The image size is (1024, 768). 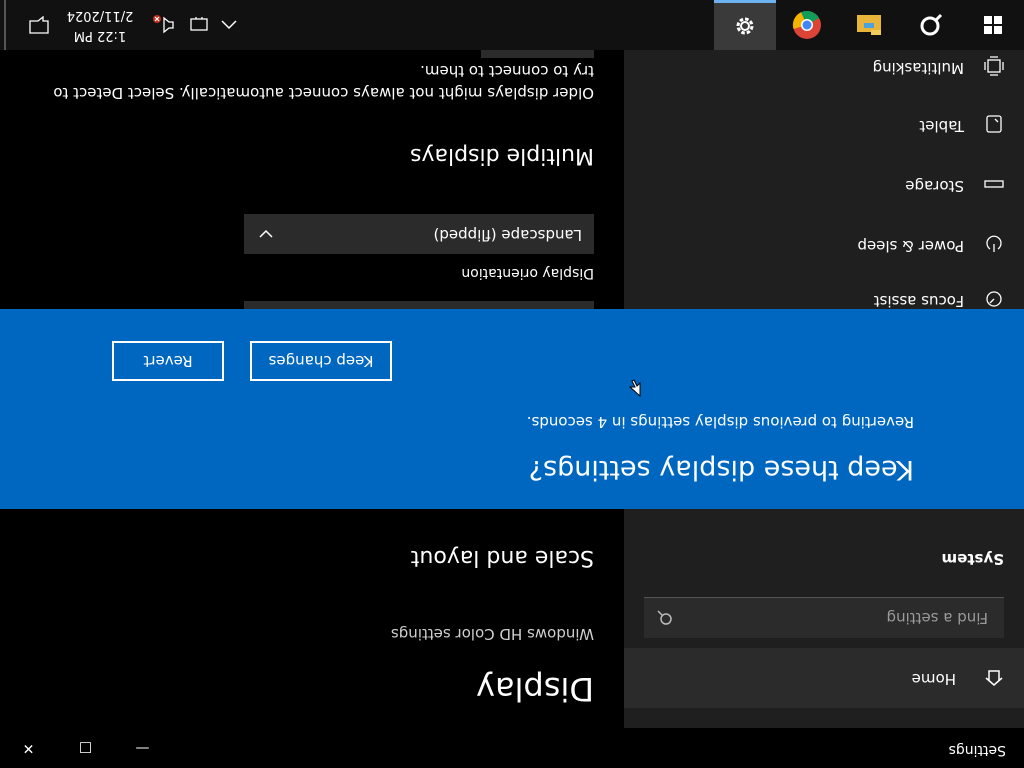 I want to click on sidebar-item-label: Tablet, so click(x=941, y=126).